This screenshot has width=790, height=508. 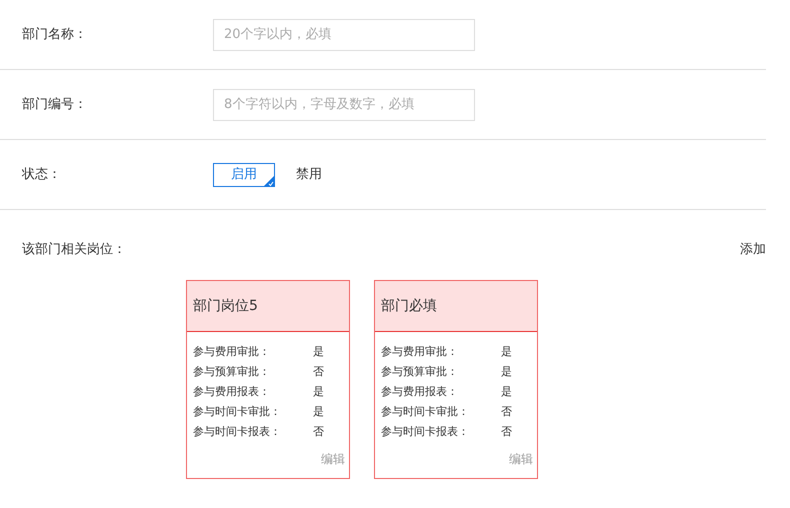 What do you see at coordinates (74, 250) in the screenshot?
I see `section-label: 该部门相关岗位：` at bounding box center [74, 250].